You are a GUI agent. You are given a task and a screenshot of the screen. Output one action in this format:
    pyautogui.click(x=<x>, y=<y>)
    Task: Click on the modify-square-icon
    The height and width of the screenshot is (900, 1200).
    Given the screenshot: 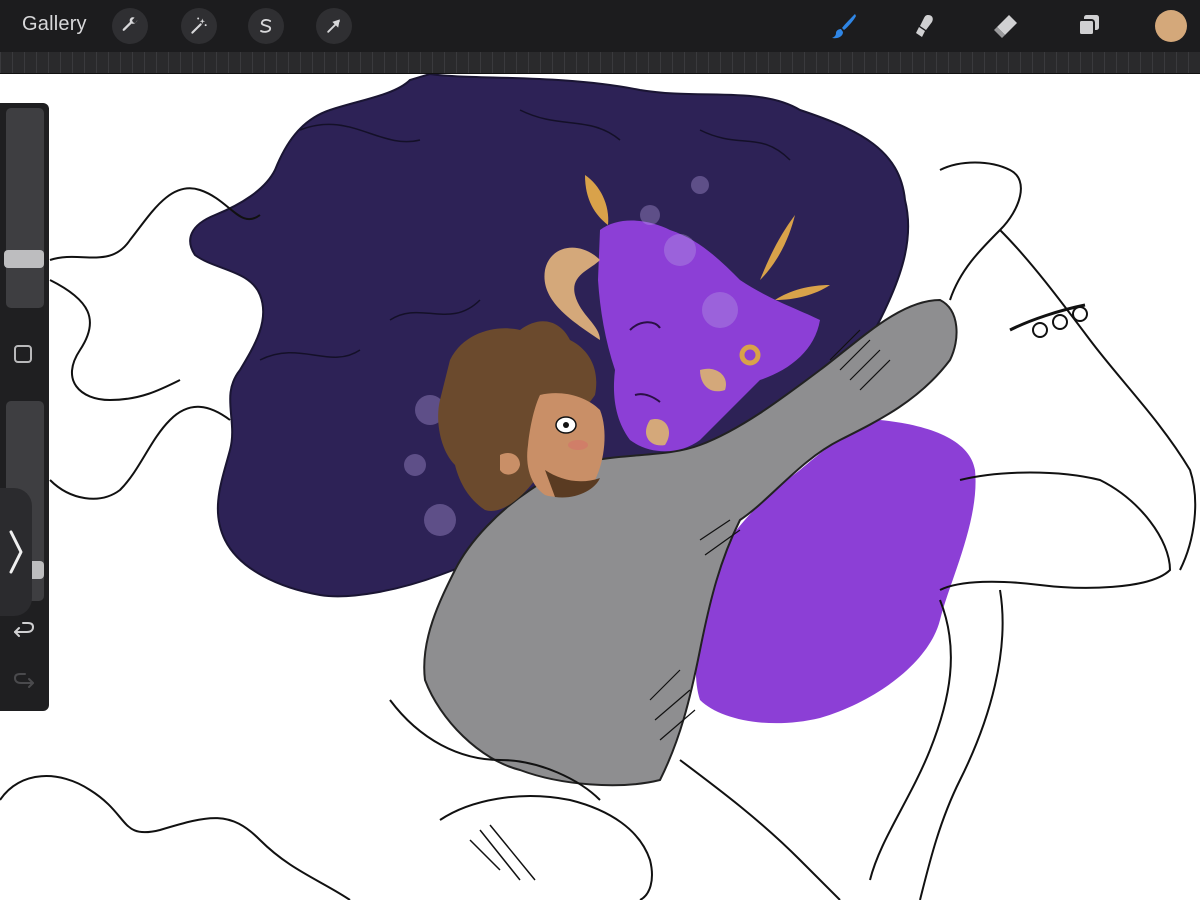 What is the action you would take?
    pyautogui.click(x=23, y=354)
    